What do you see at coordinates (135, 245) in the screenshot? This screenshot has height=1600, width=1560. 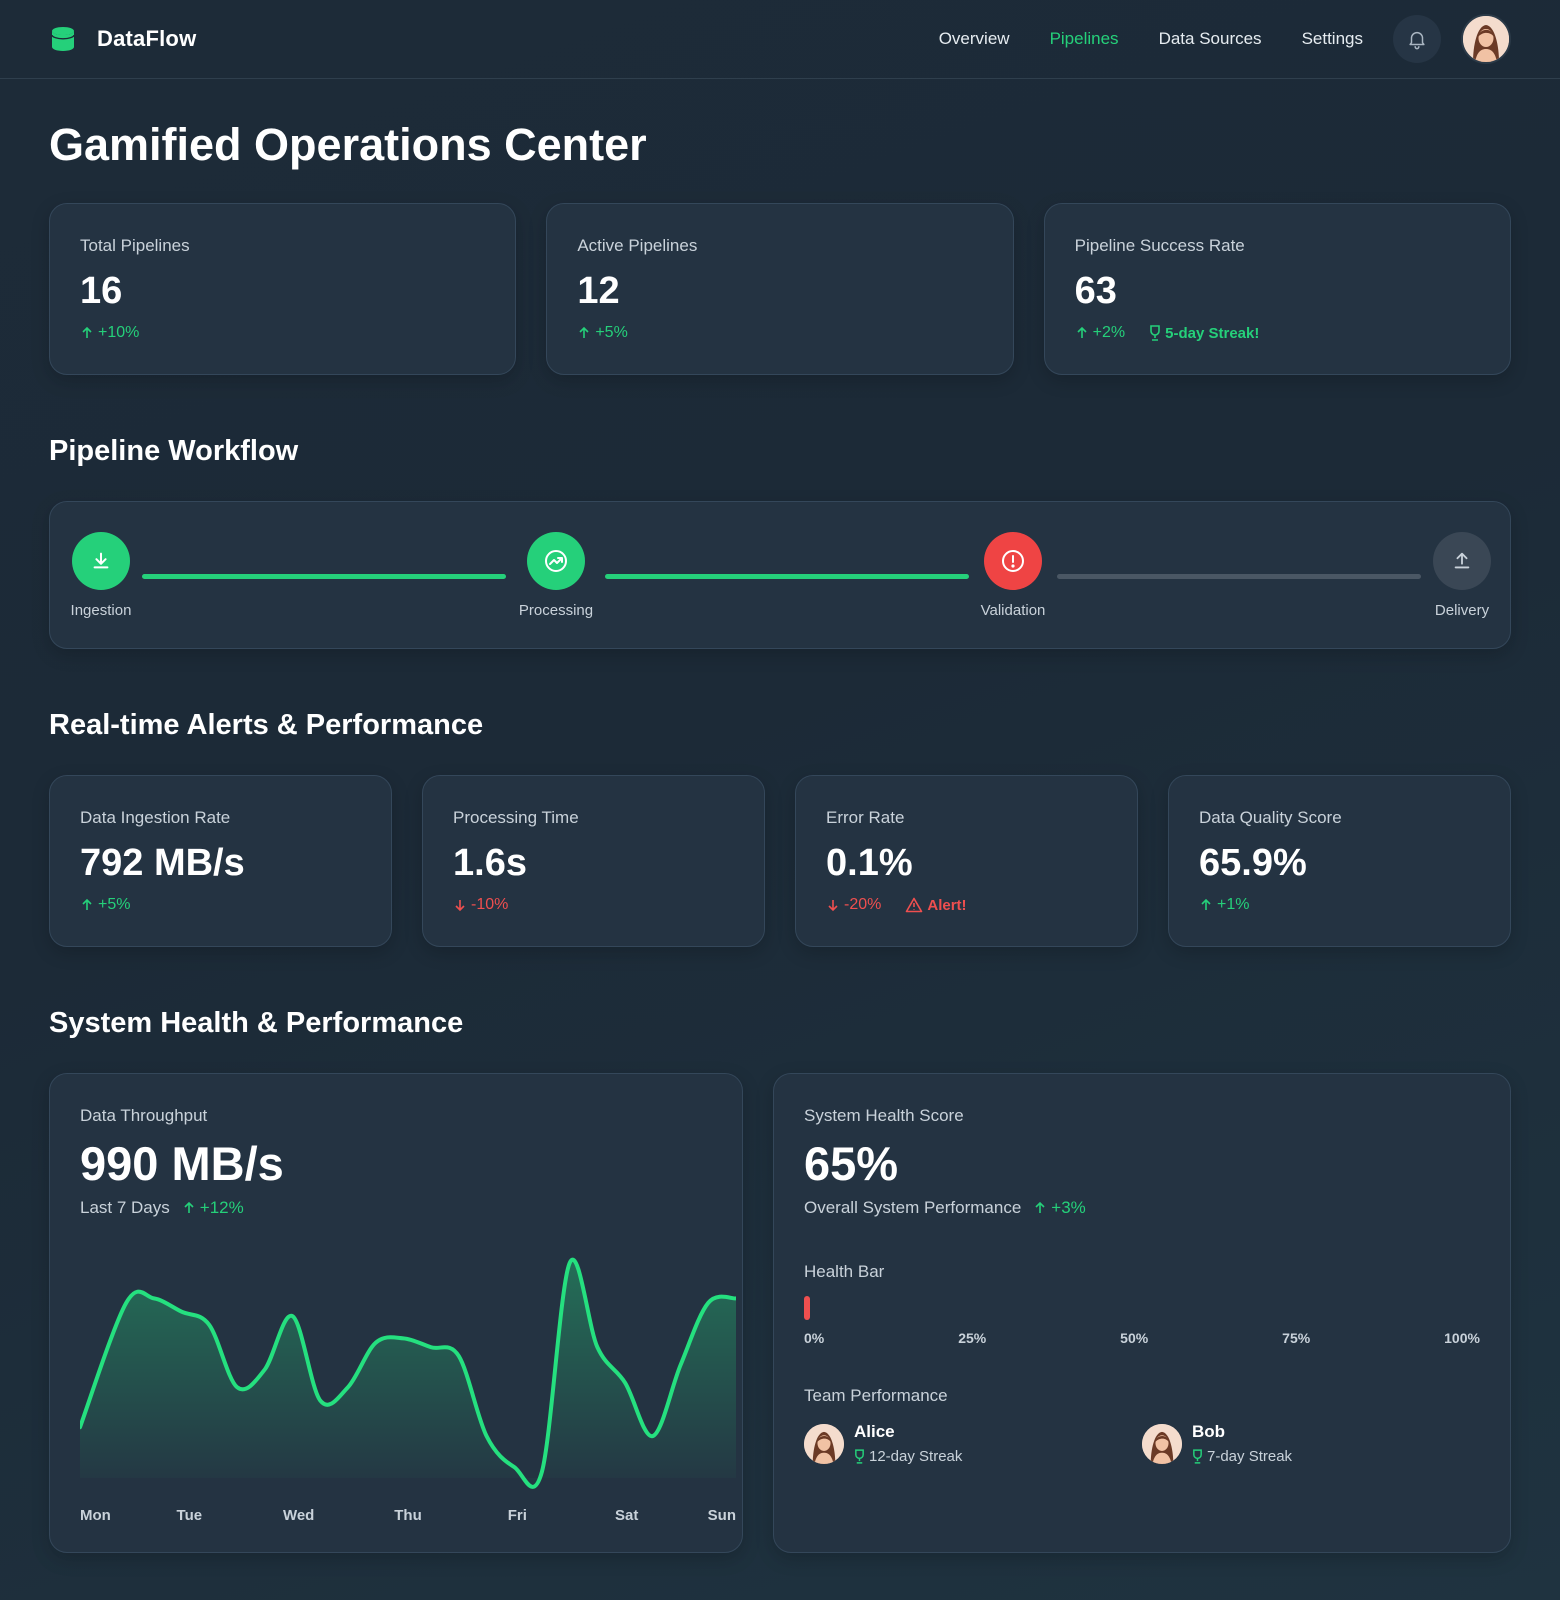 I see `stat-label: Total Pipelines` at bounding box center [135, 245].